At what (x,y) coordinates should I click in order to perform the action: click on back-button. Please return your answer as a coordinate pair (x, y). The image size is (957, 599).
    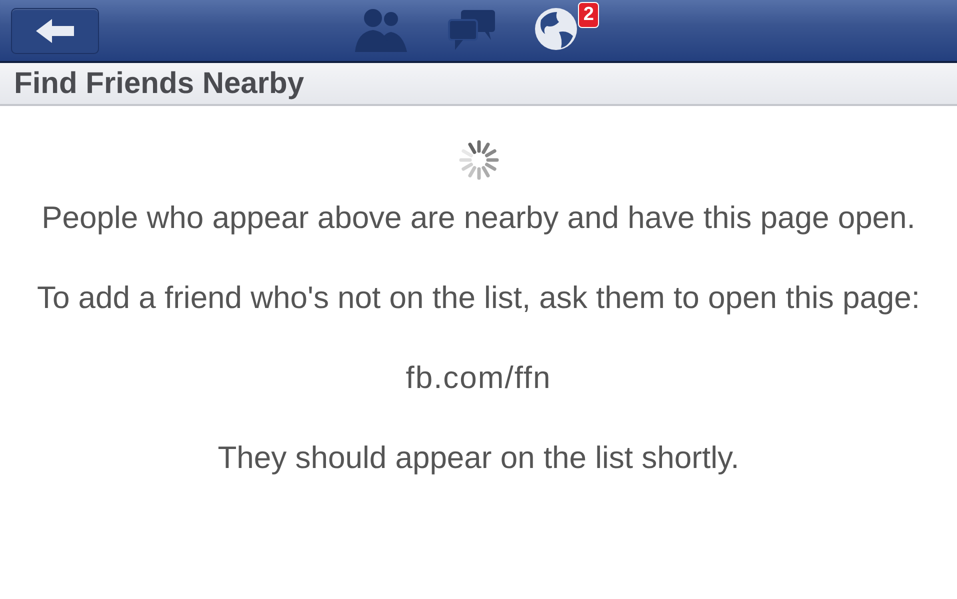
    Looking at the image, I should click on (55, 31).